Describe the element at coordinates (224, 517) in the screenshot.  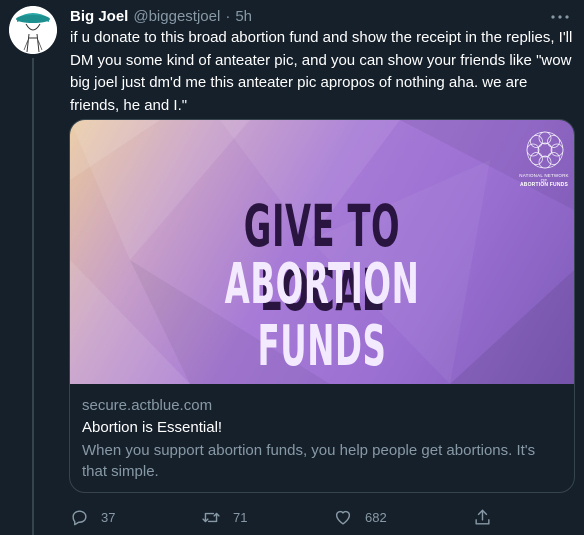
I see `retweet-button: 71` at that location.